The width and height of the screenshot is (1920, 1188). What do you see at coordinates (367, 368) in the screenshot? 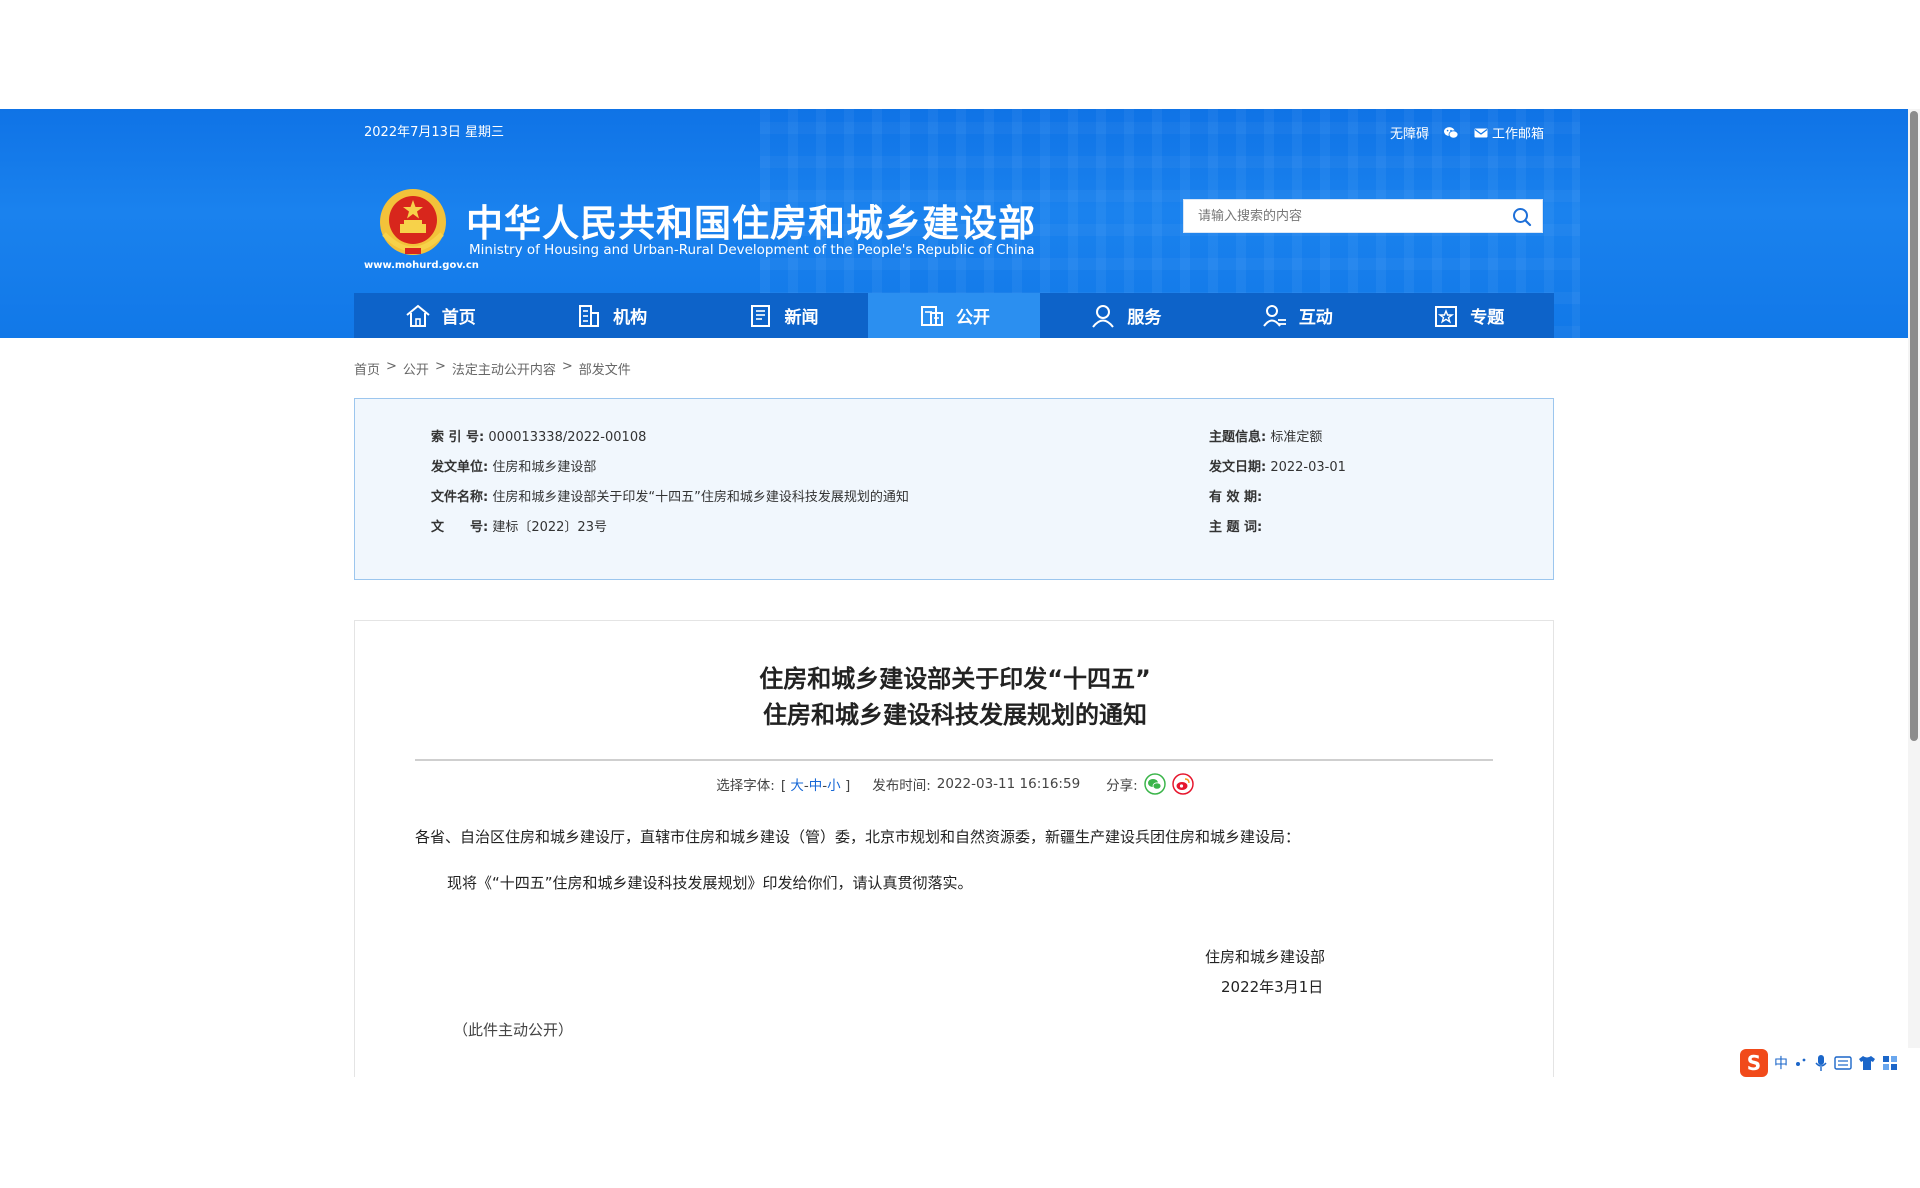
I see `breadcrumb-home: 首页` at bounding box center [367, 368].